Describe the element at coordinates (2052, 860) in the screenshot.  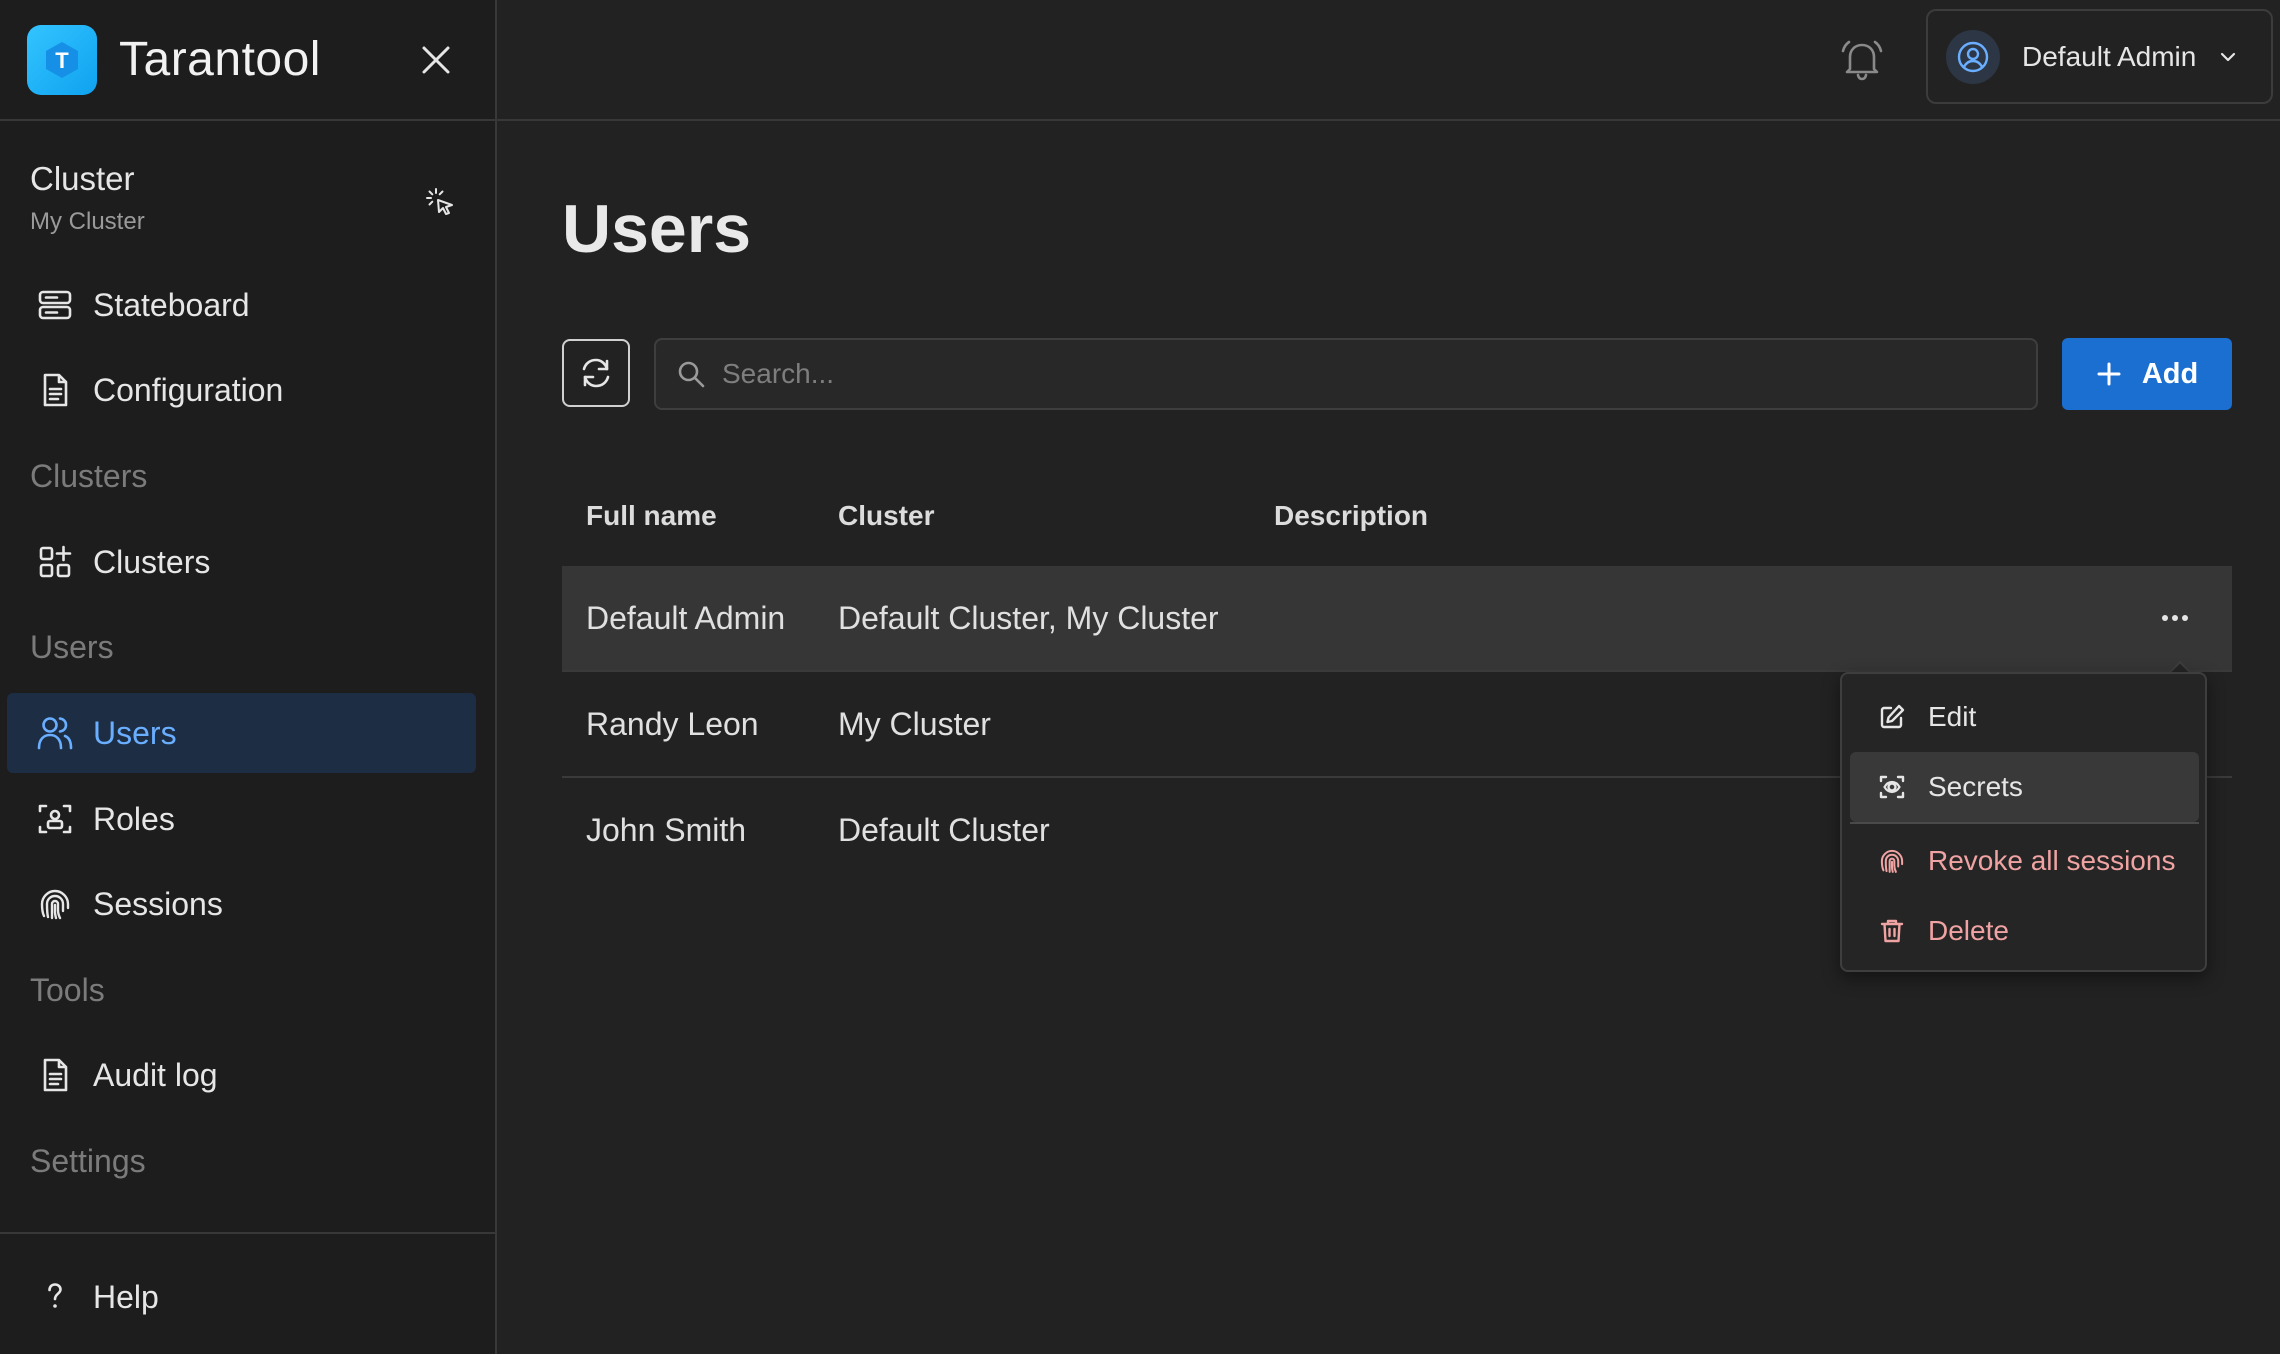
I see `menu-item-label: Revoke all sessions` at that location.